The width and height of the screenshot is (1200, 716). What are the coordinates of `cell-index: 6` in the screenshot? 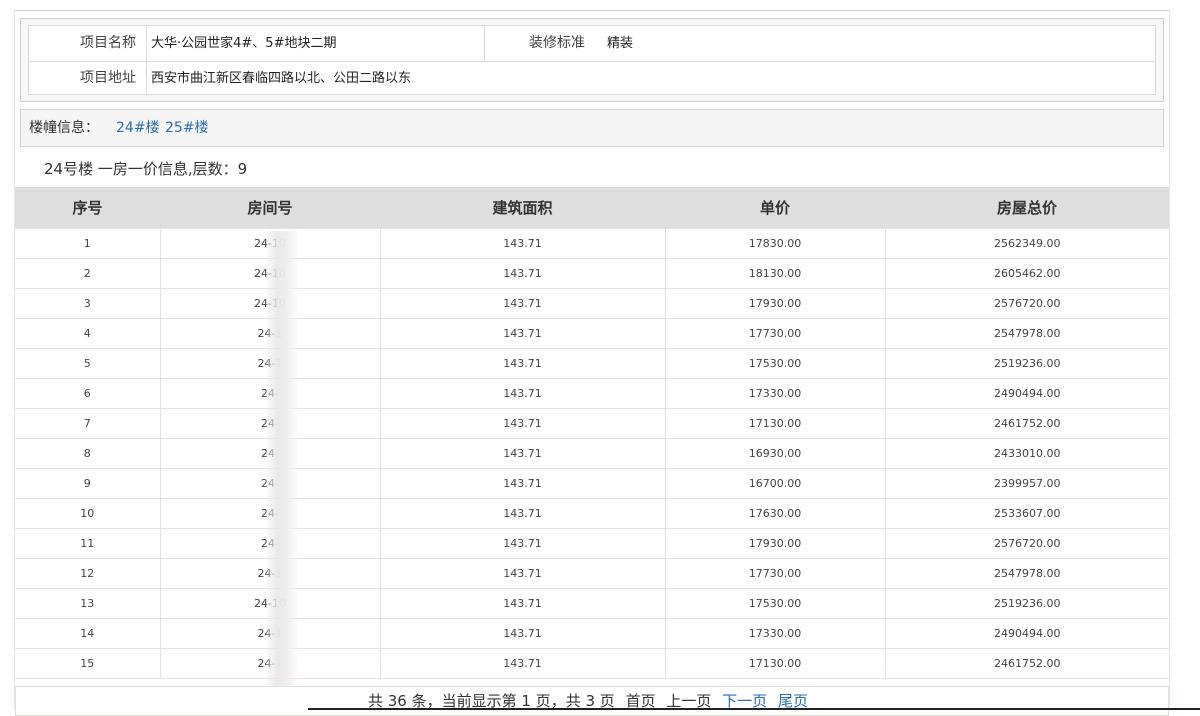 It's located at (87, 393).